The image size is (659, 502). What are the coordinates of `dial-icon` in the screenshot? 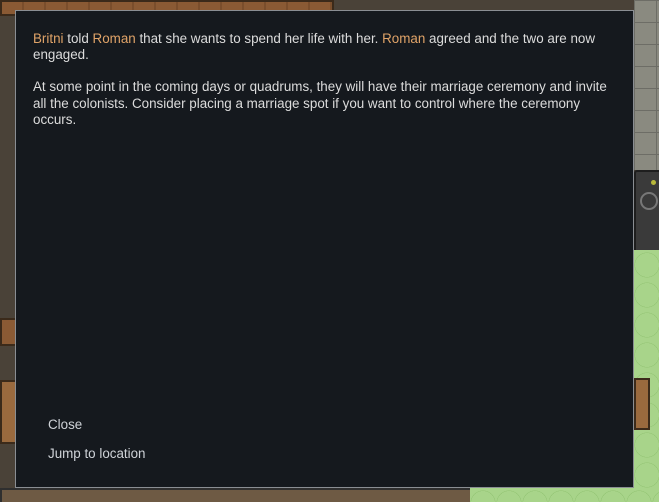 It's located at (649, 201).